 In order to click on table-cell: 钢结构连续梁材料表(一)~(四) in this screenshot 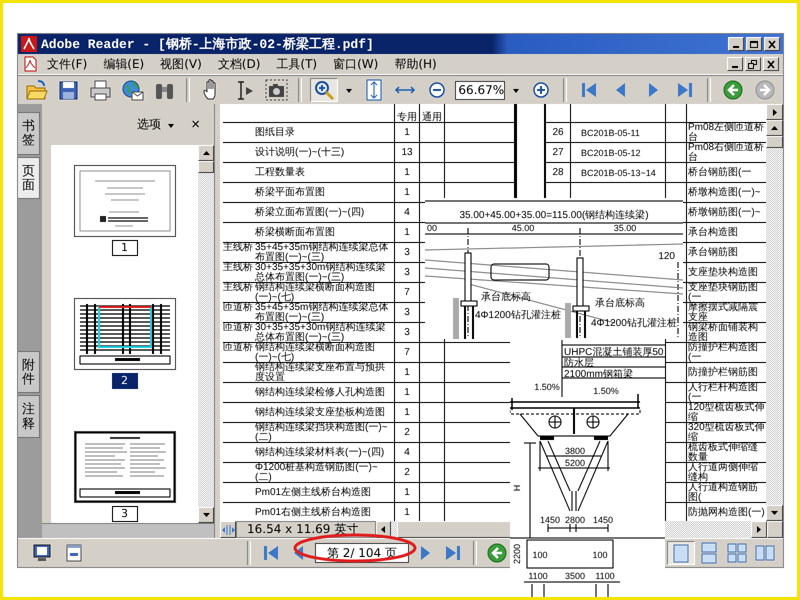, I will do `click(319, 453)`.